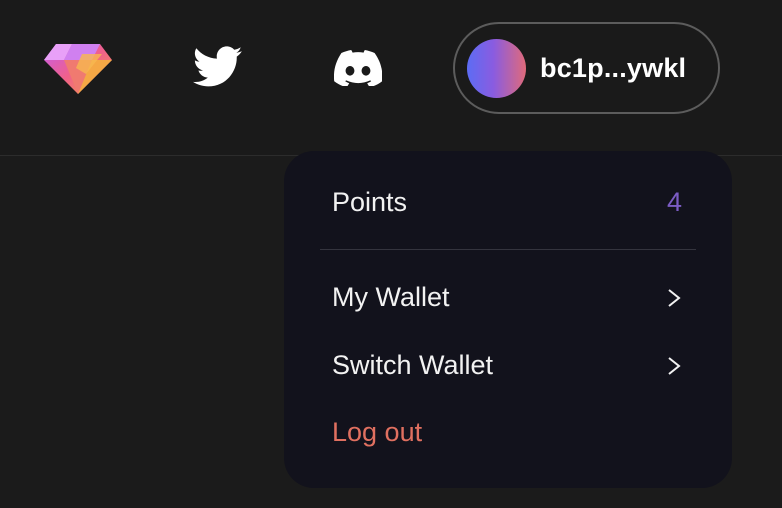 Image resolution: width=782 pixels, height=508 pixels. I want to click on wallet-button: bc1p...ywkl, so click(586, 68).